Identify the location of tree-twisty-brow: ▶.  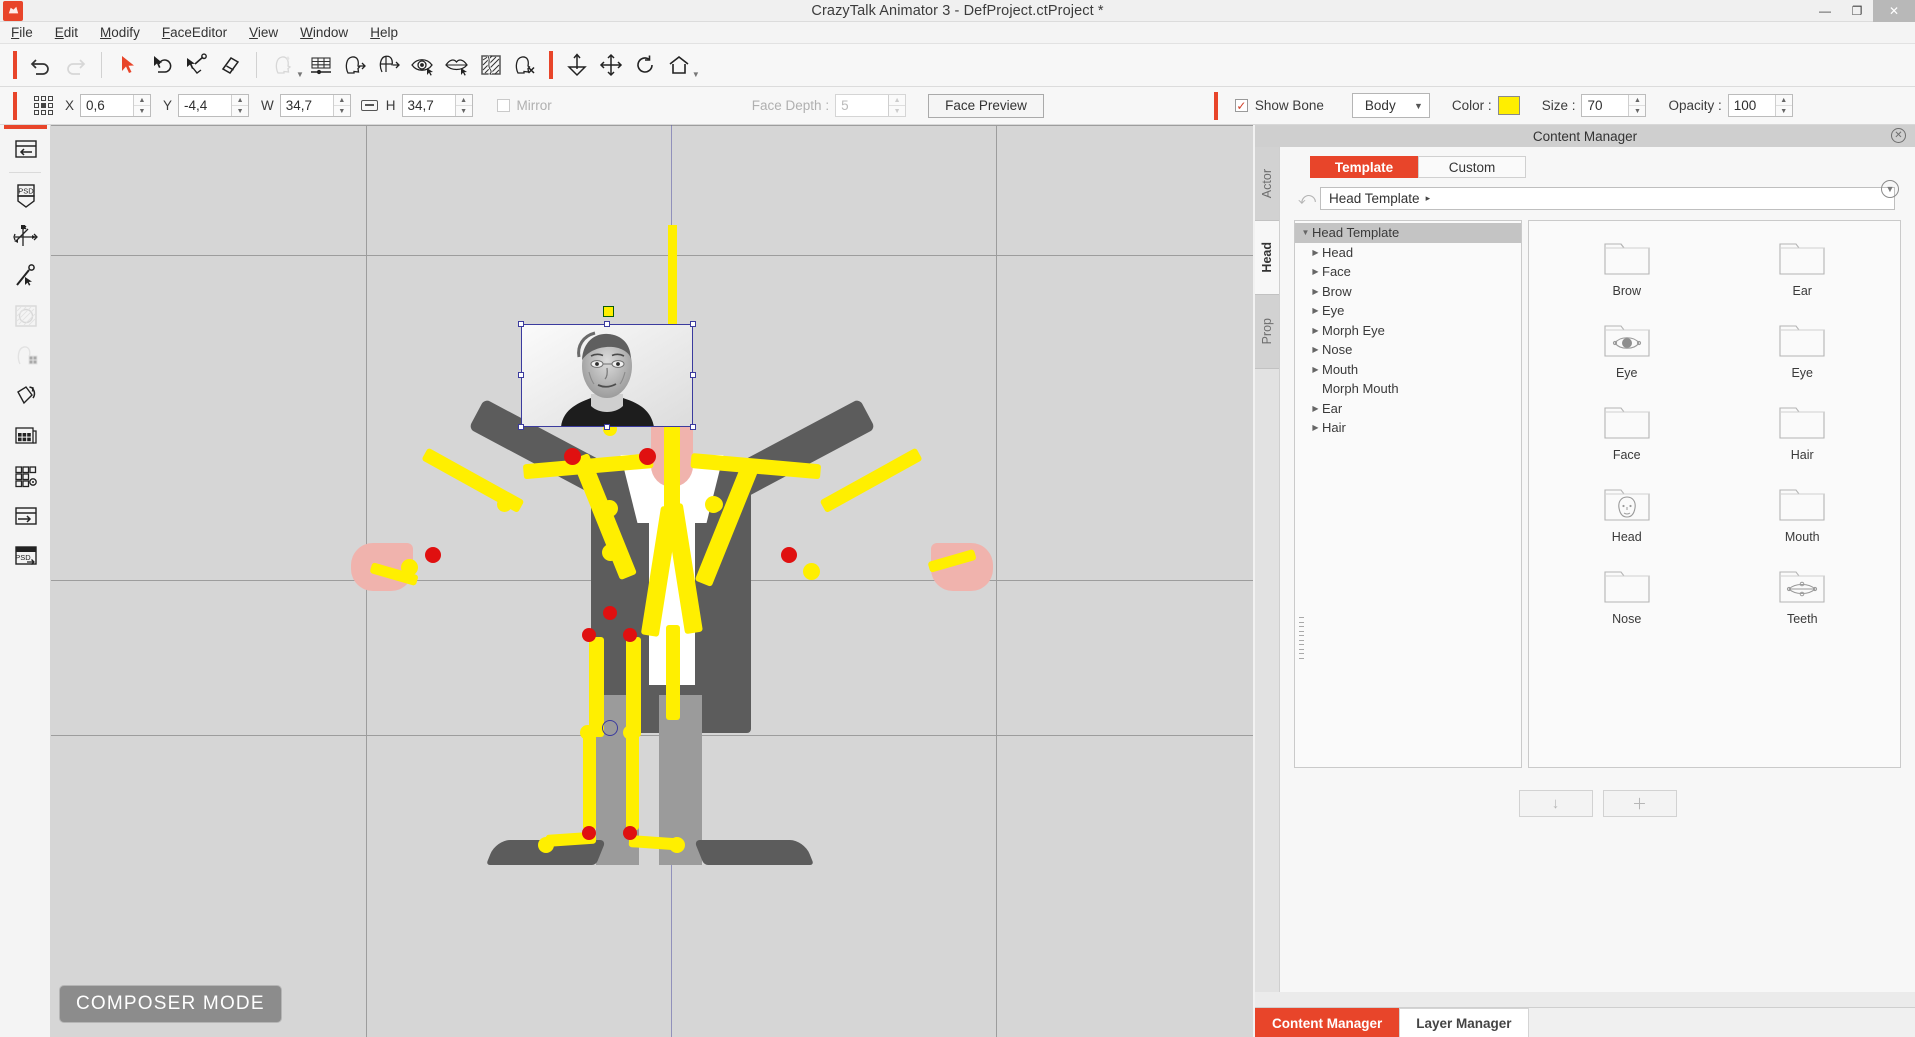
(1315, 291).